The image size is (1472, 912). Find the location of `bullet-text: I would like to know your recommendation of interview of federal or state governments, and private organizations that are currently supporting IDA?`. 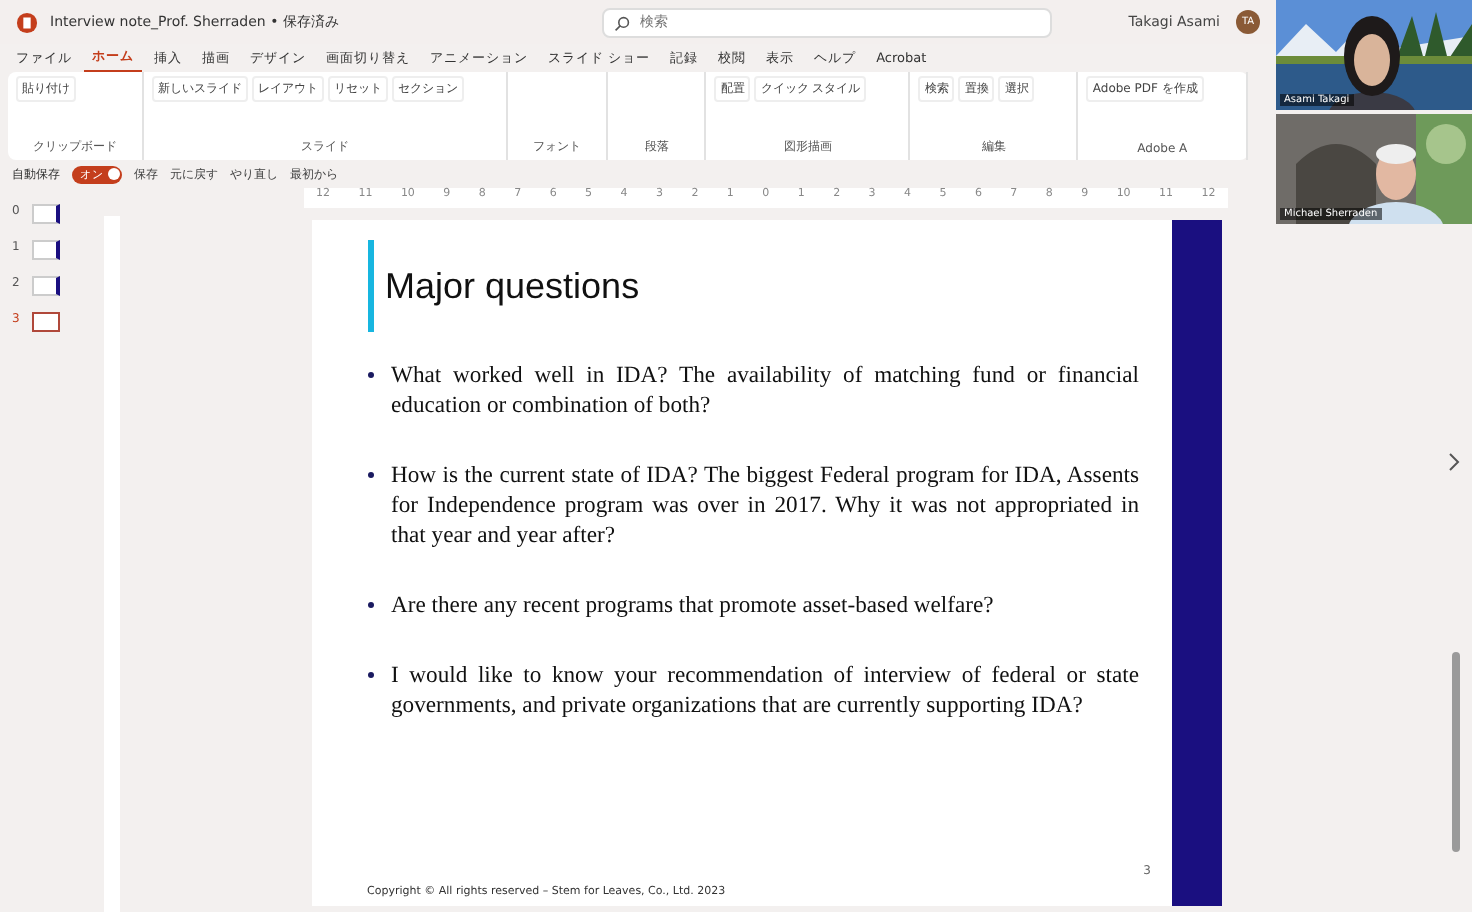

bullet-text: I would like to know your recommendation of interview of federal or state governments, and private organizations that are currently supporting IDA? is located at coordinates (766, 690).